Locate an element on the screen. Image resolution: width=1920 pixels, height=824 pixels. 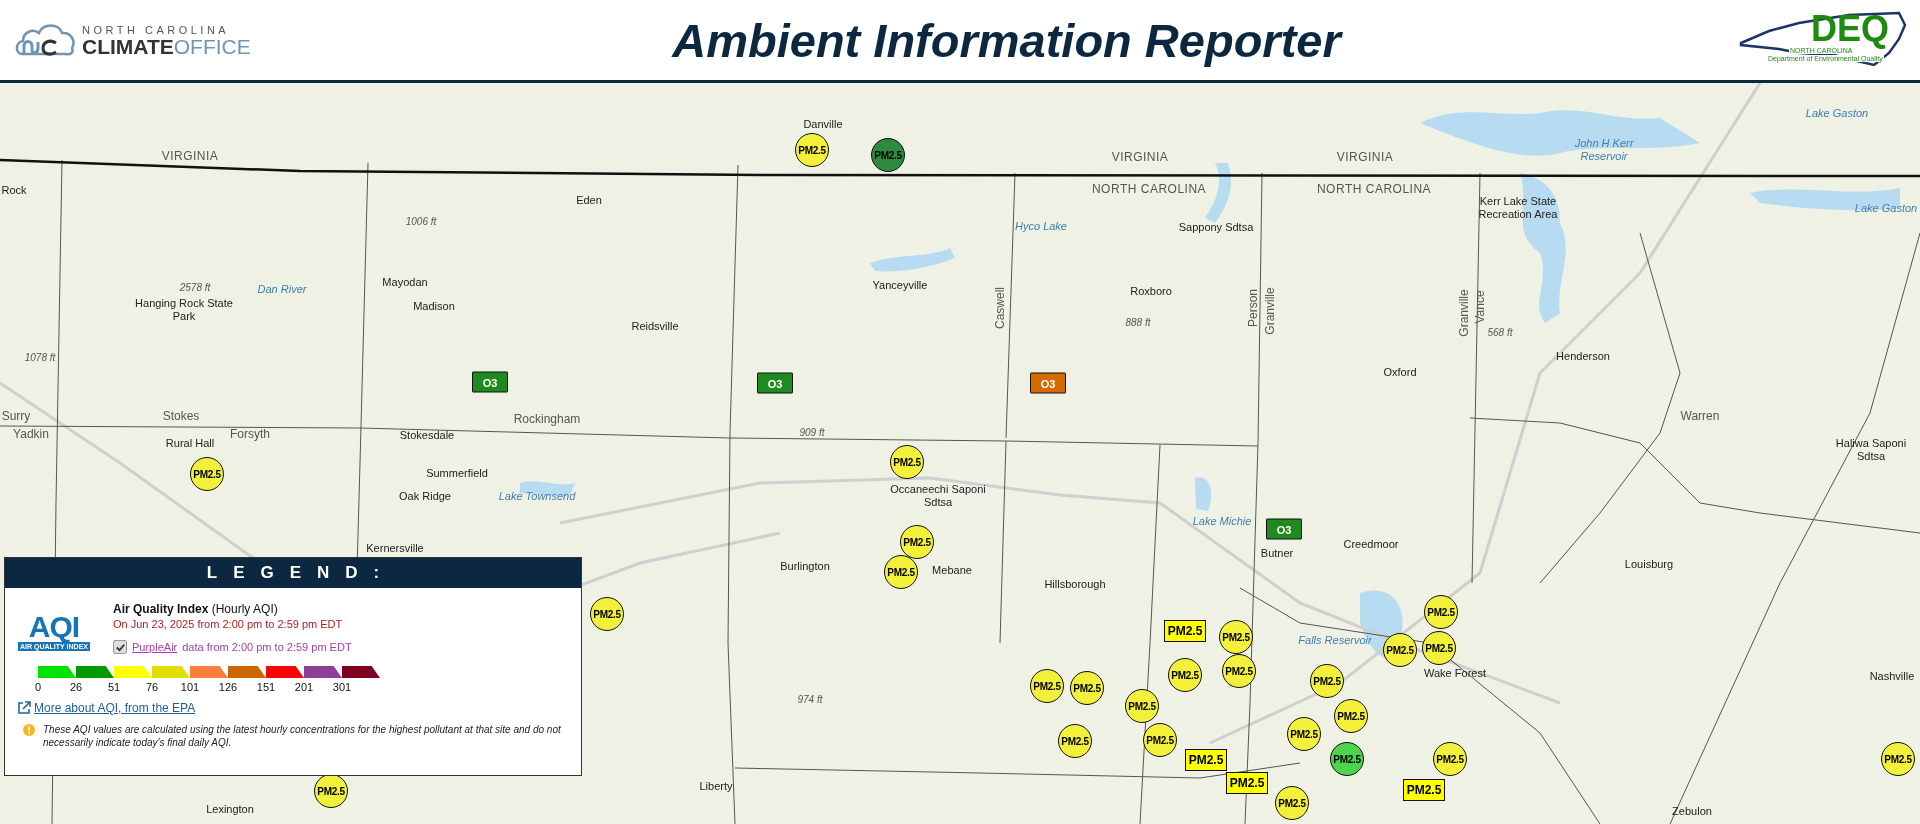
map-place-label: Butner is located at coordinates (1277, 553).